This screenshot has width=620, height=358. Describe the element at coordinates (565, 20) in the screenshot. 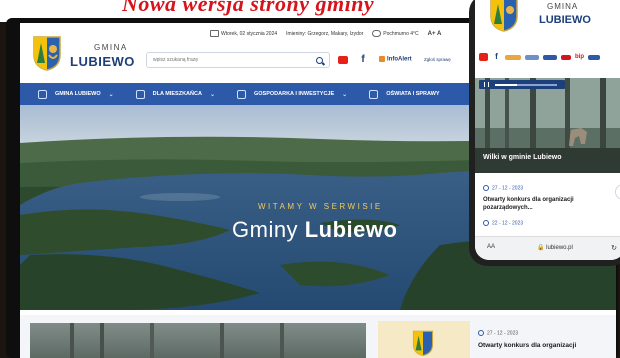

I see `phone-brand-name: LUBIEWO` at that location.